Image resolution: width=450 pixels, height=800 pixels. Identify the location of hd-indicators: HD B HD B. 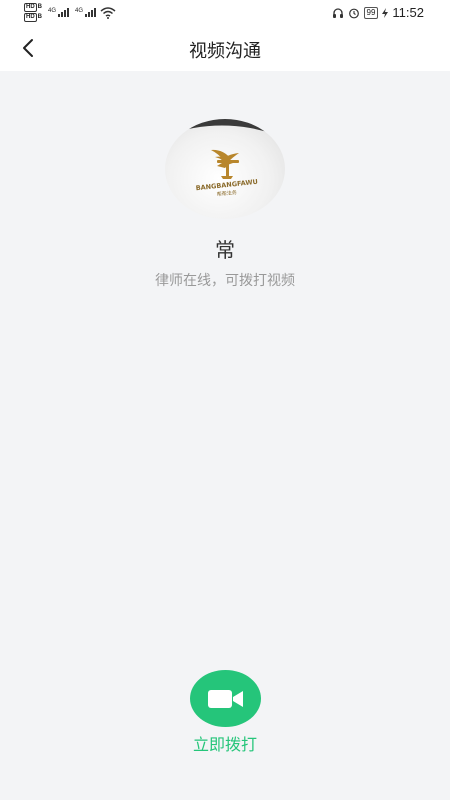
(33, 12).